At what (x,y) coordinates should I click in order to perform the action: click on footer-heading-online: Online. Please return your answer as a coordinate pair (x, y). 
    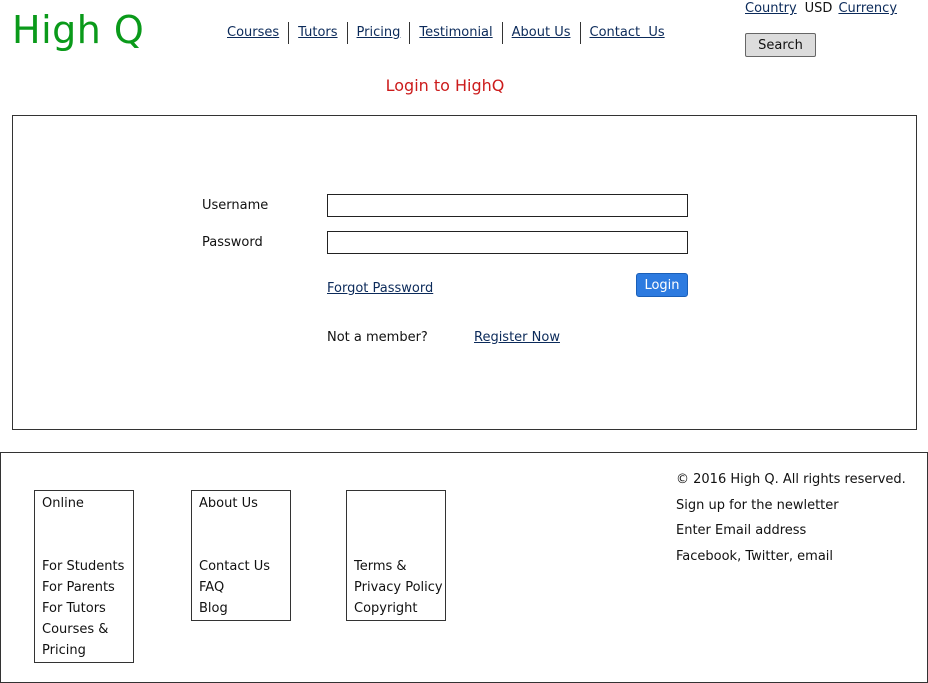
    Looking at the image, I should click on (84, 503).